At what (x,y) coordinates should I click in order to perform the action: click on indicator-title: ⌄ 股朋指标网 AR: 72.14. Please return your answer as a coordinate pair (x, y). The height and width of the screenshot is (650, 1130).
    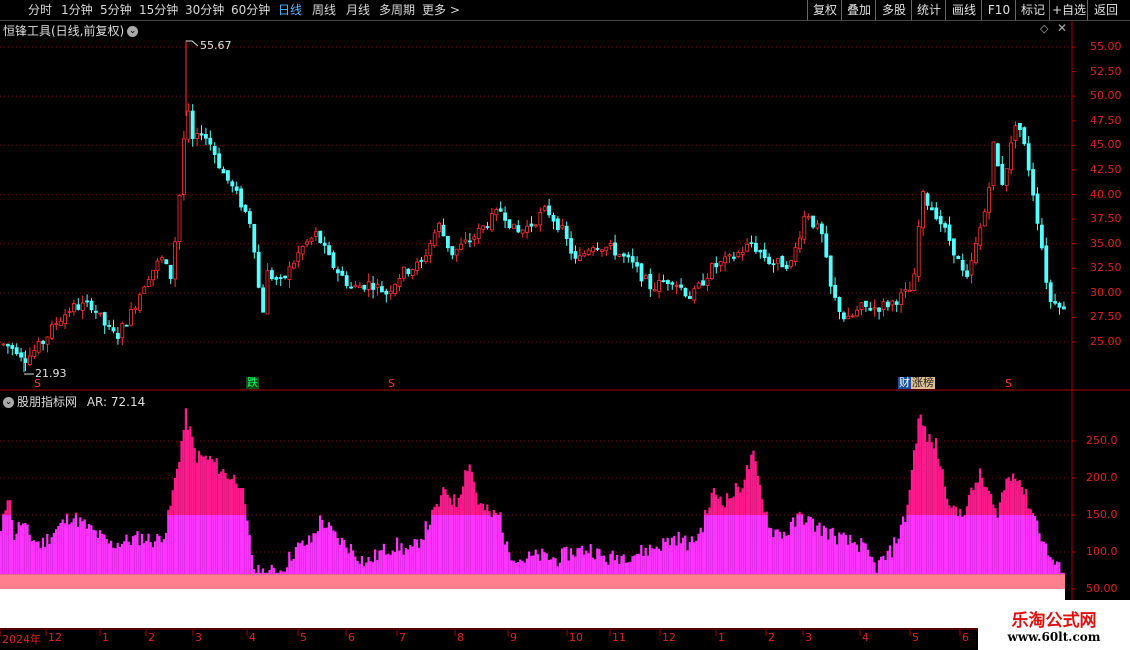
    Looking at the image, I should click on (74, 401).